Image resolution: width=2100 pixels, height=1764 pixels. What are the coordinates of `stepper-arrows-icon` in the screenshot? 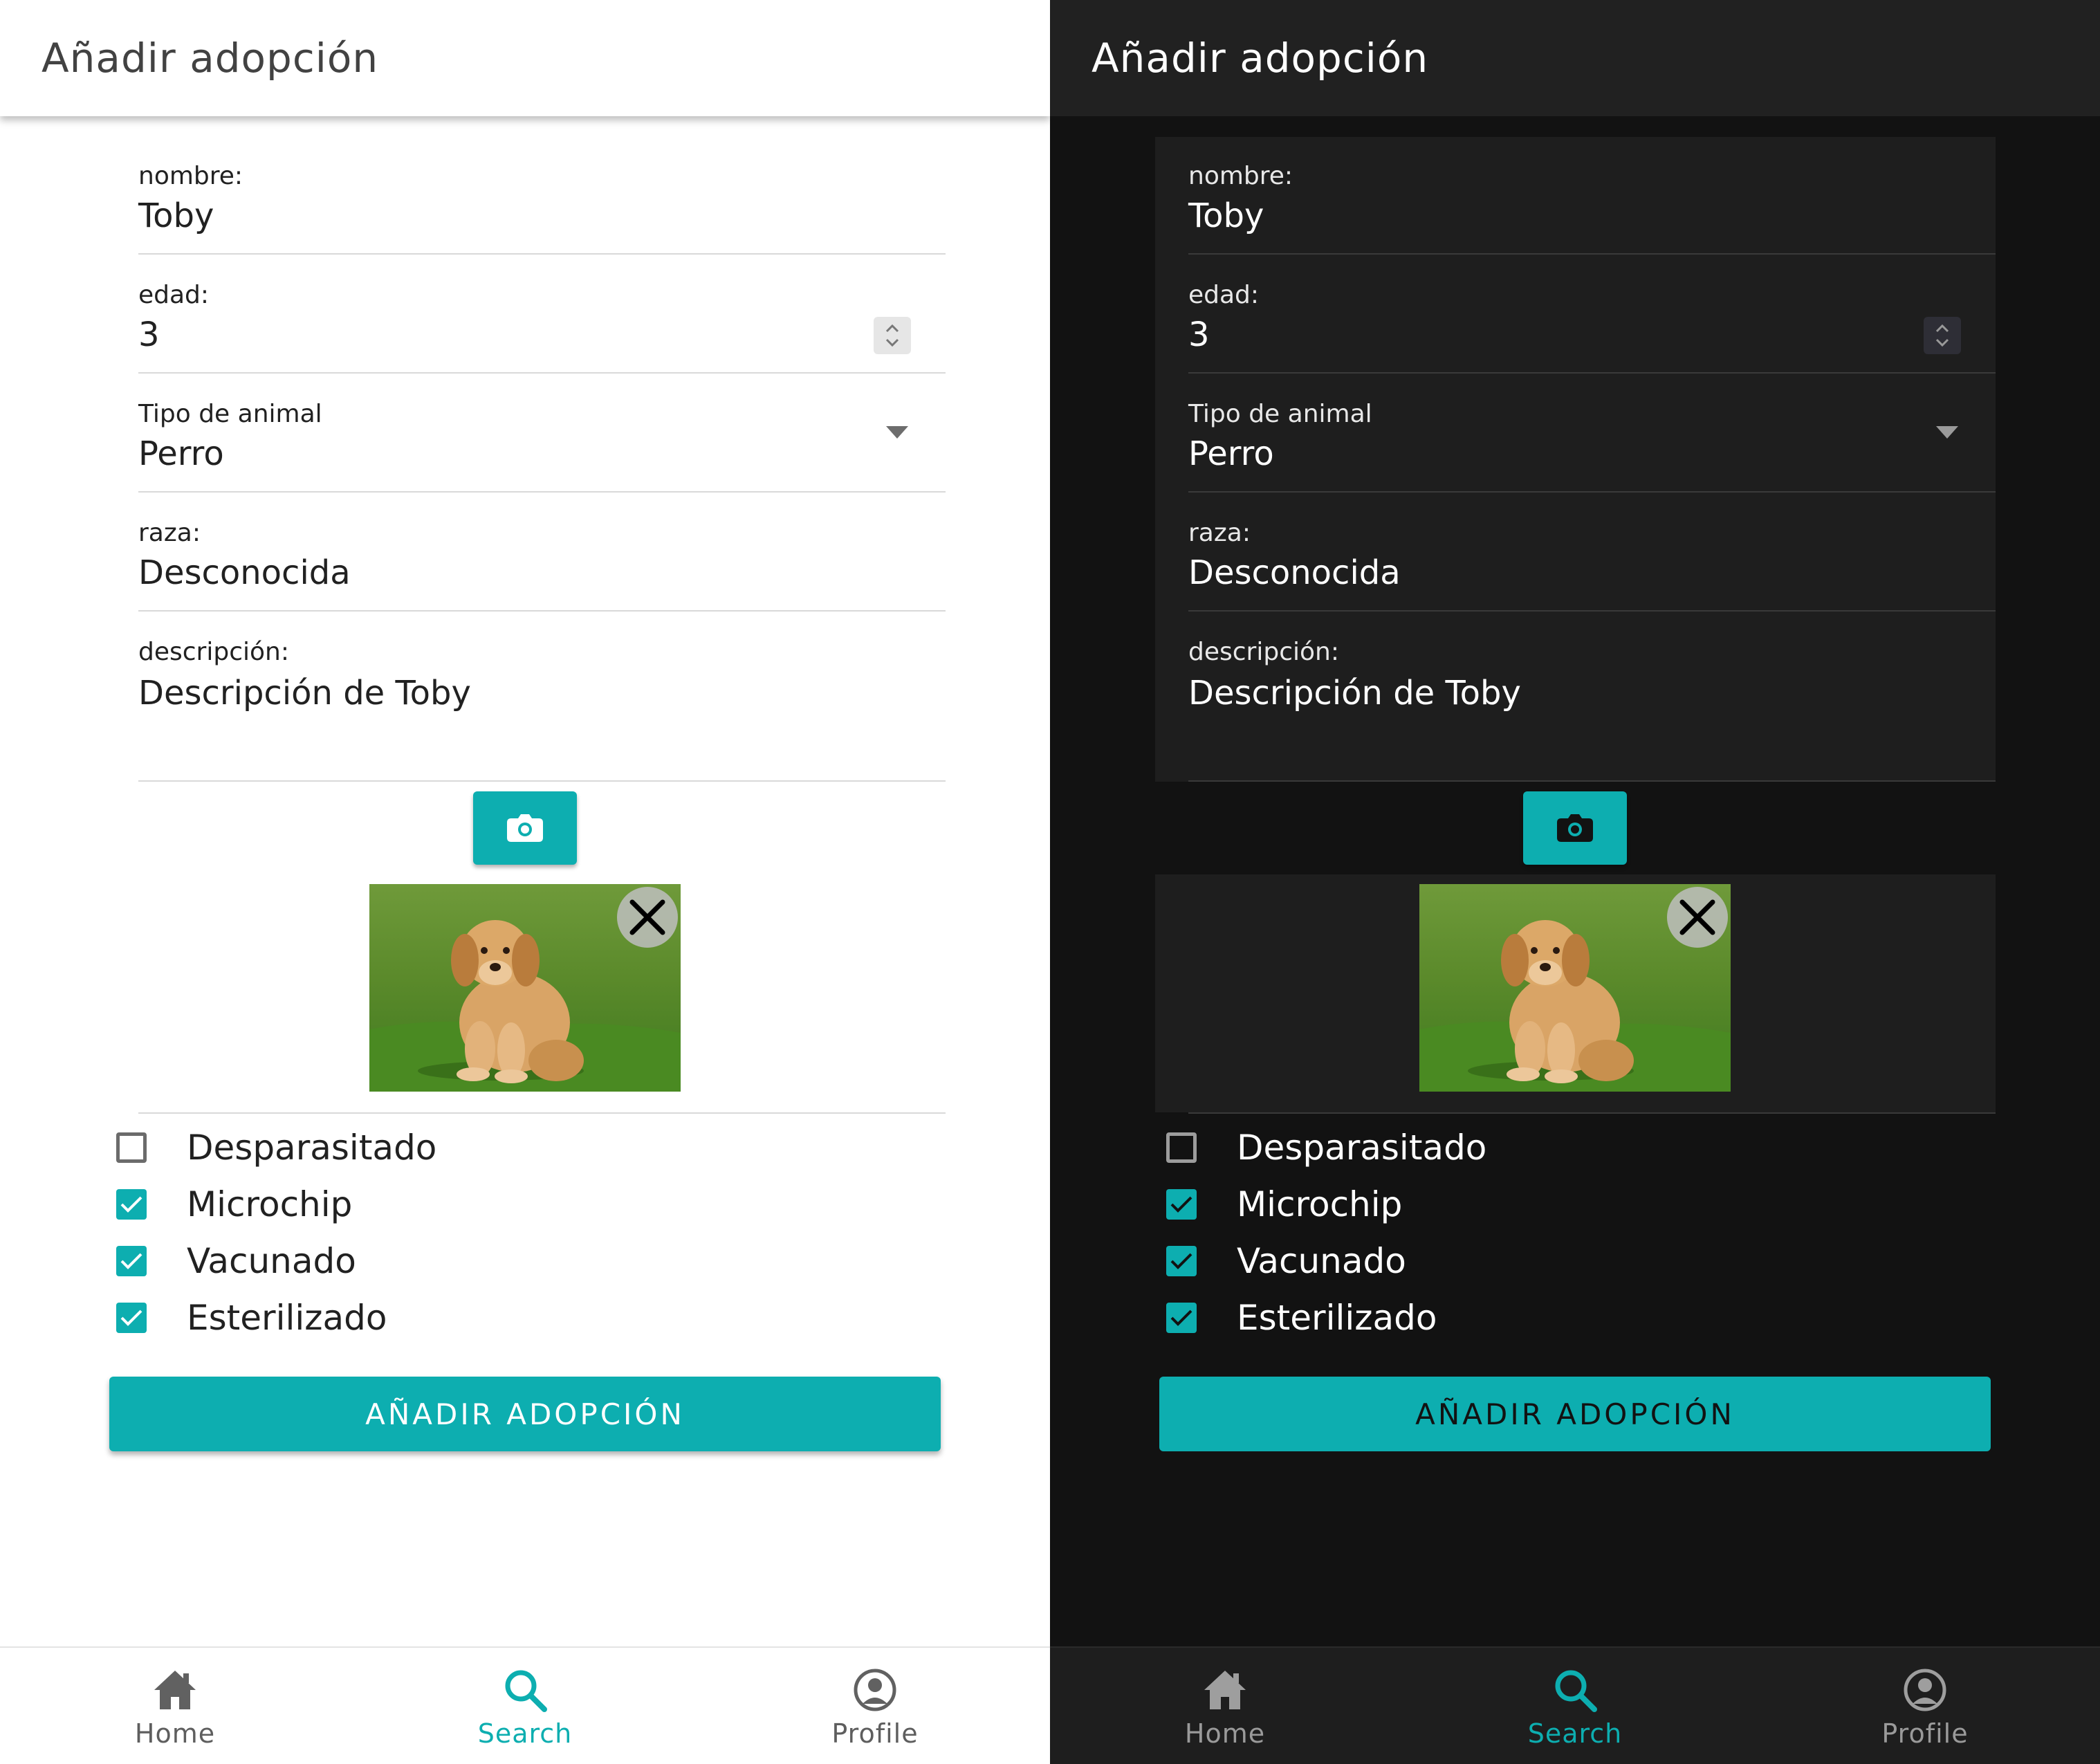 It's located at (892, 335).